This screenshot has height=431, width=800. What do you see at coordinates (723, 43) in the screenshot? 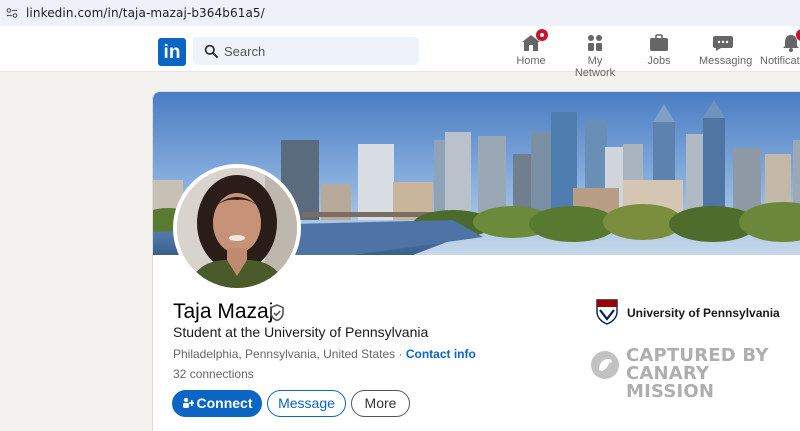
I see `chat-bubble-icon` at bounding box center [723, 43].